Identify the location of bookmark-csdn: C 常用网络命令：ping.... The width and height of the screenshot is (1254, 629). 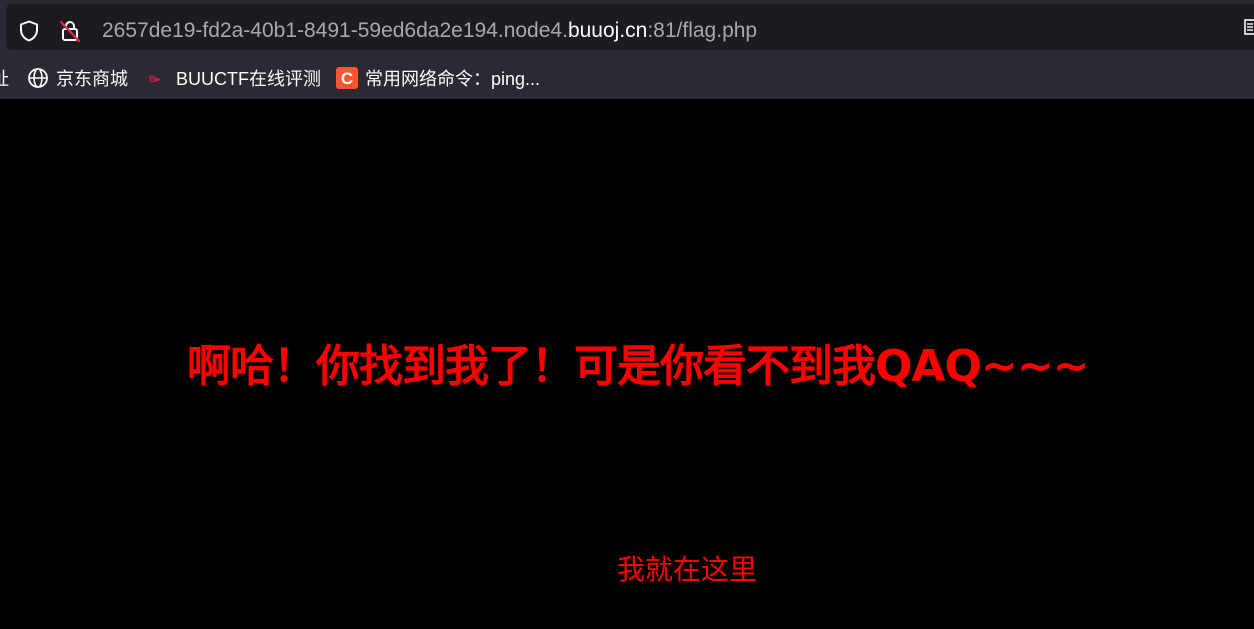
(438, 77).